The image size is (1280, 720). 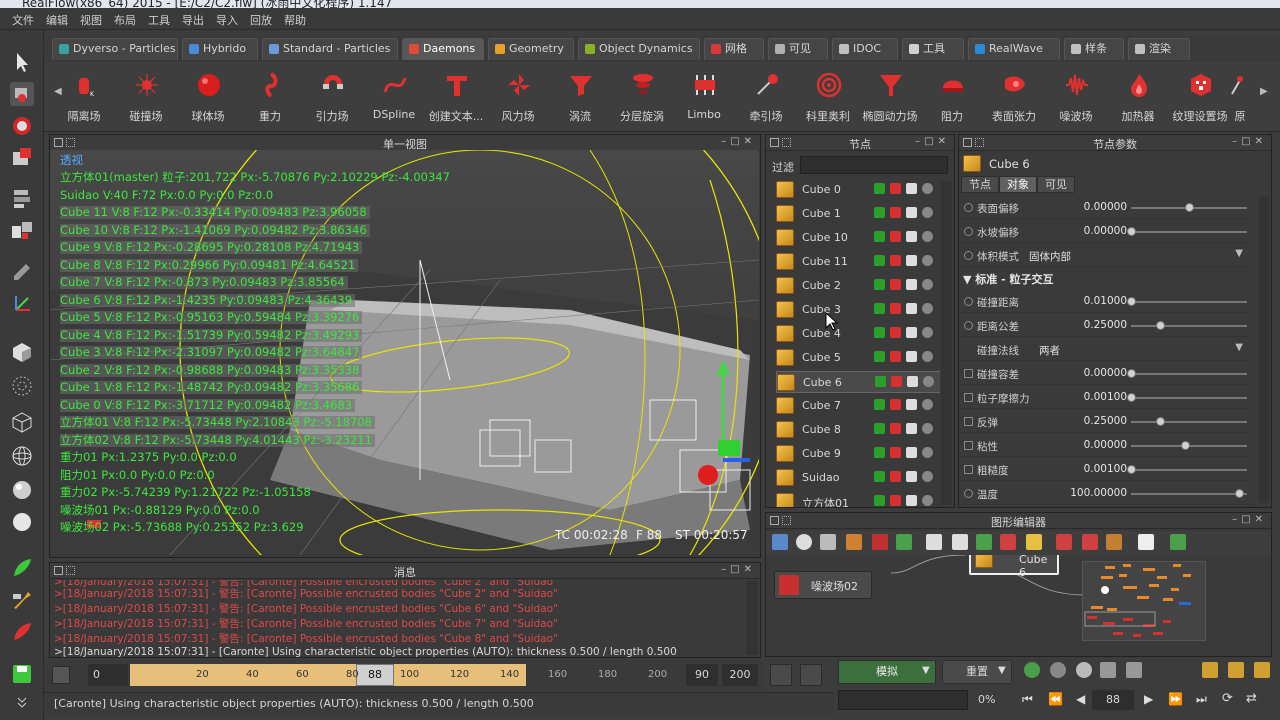 I want to click on dropdown-arrow-icon: ▼, so click(x=1239, y=253).